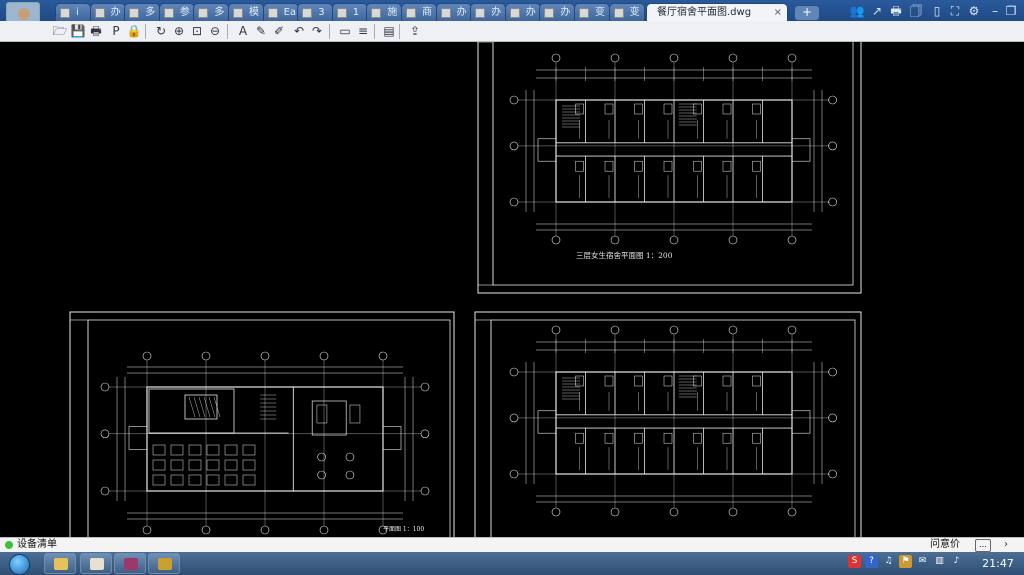 This screenshot has width=1024, height=575. Describe the element at coordinates (807, 13) in the screenshot. I see `new-tab-button: +` at that location.